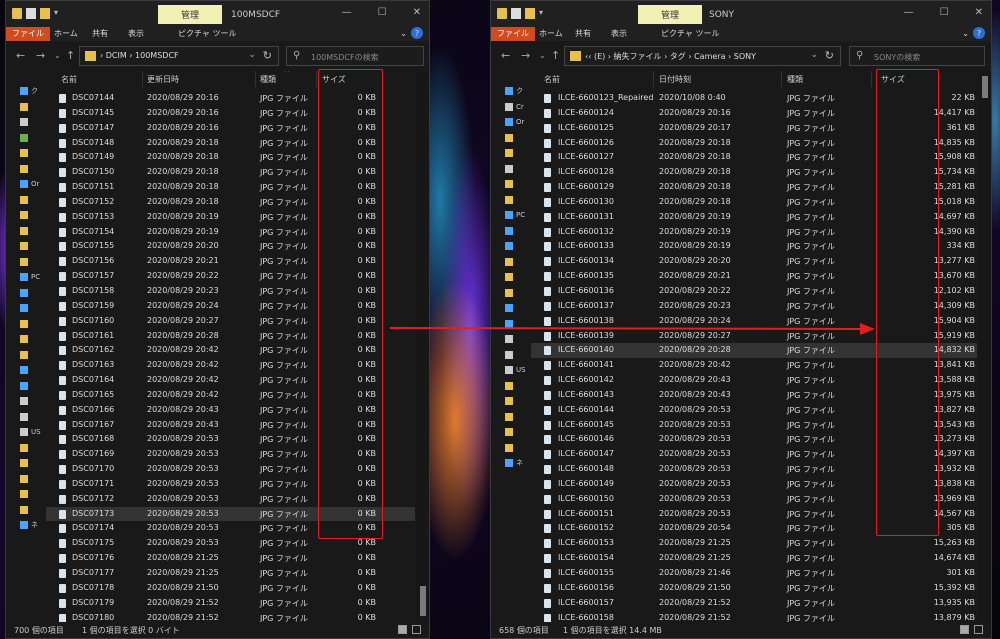 This screenshot has width=1000, height=639. Describe the element at coordinates (40, 55) in the screenshot. I see `forward-icon: →` at that location.